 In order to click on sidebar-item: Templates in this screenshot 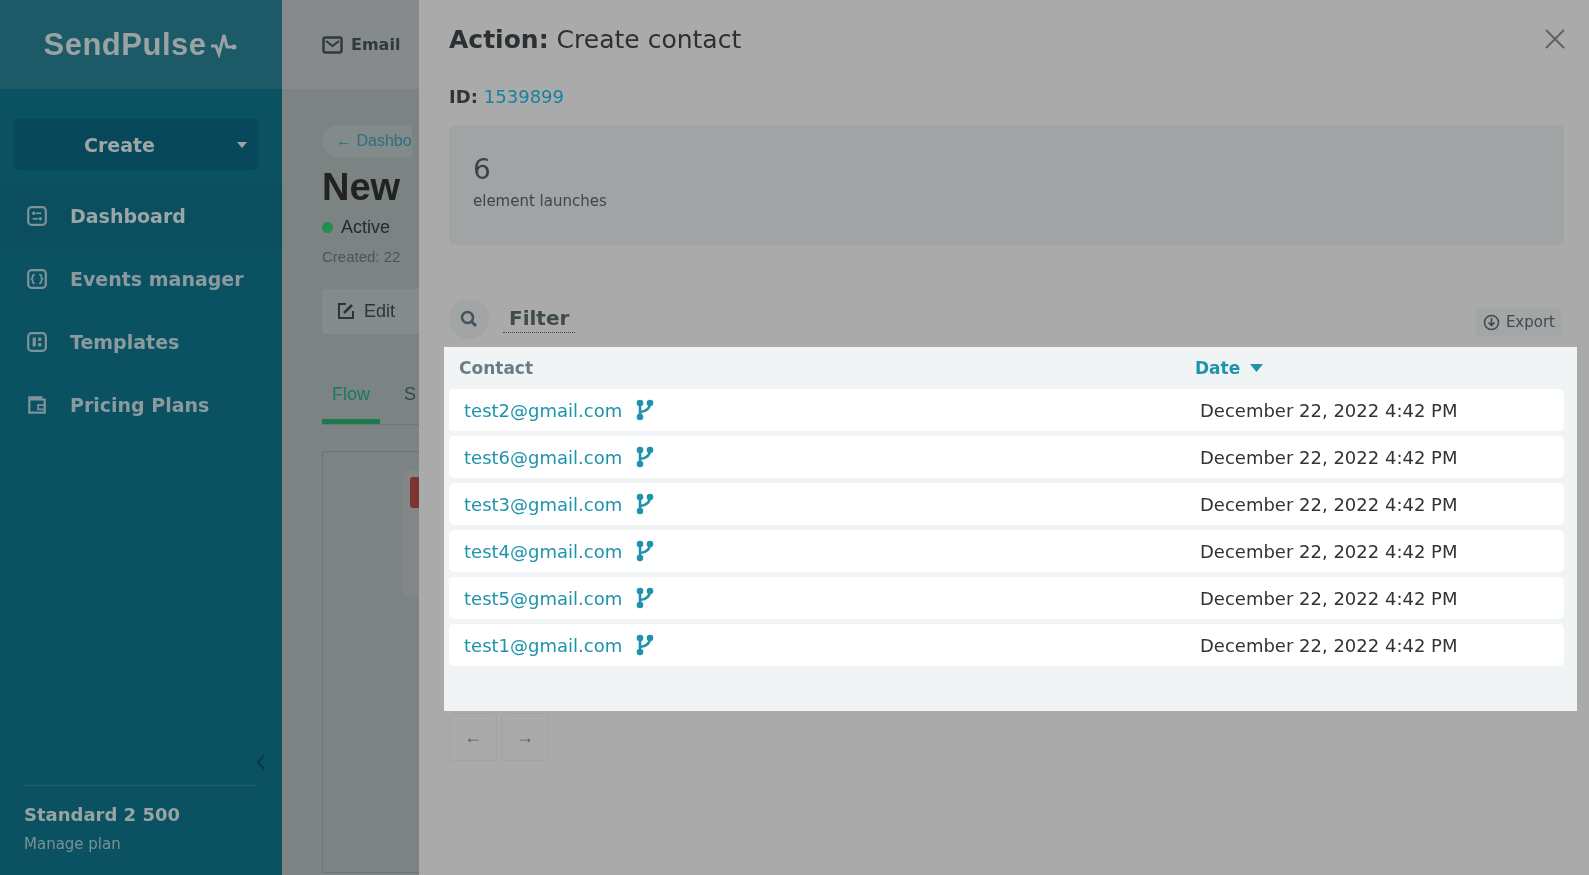, I will do `click(141, 341)`.